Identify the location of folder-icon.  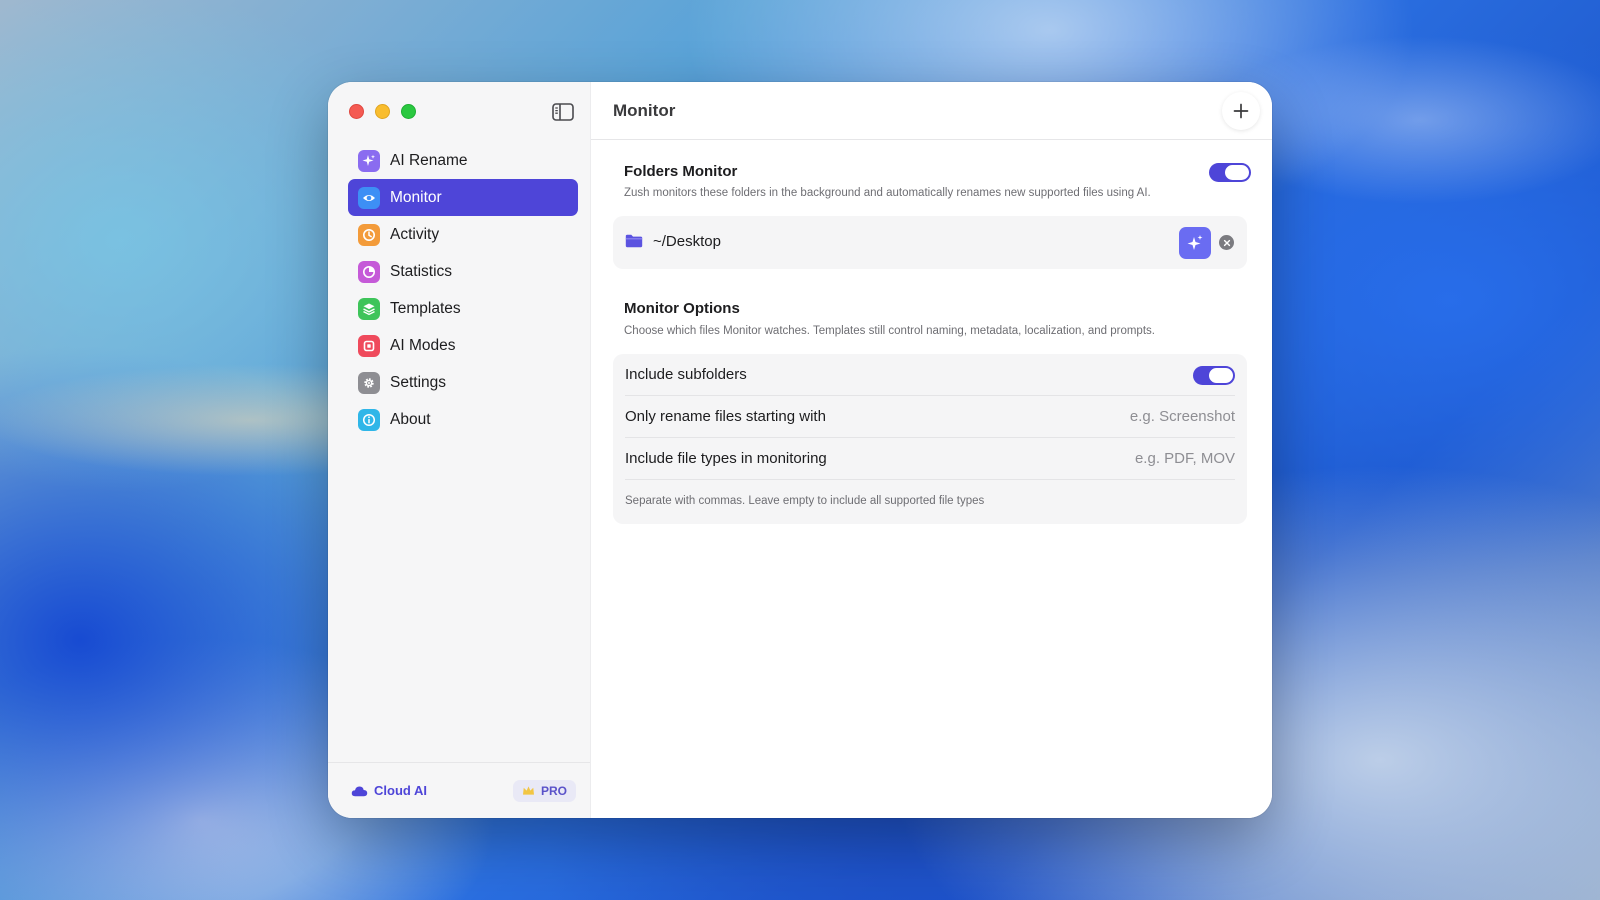
(634, 243).